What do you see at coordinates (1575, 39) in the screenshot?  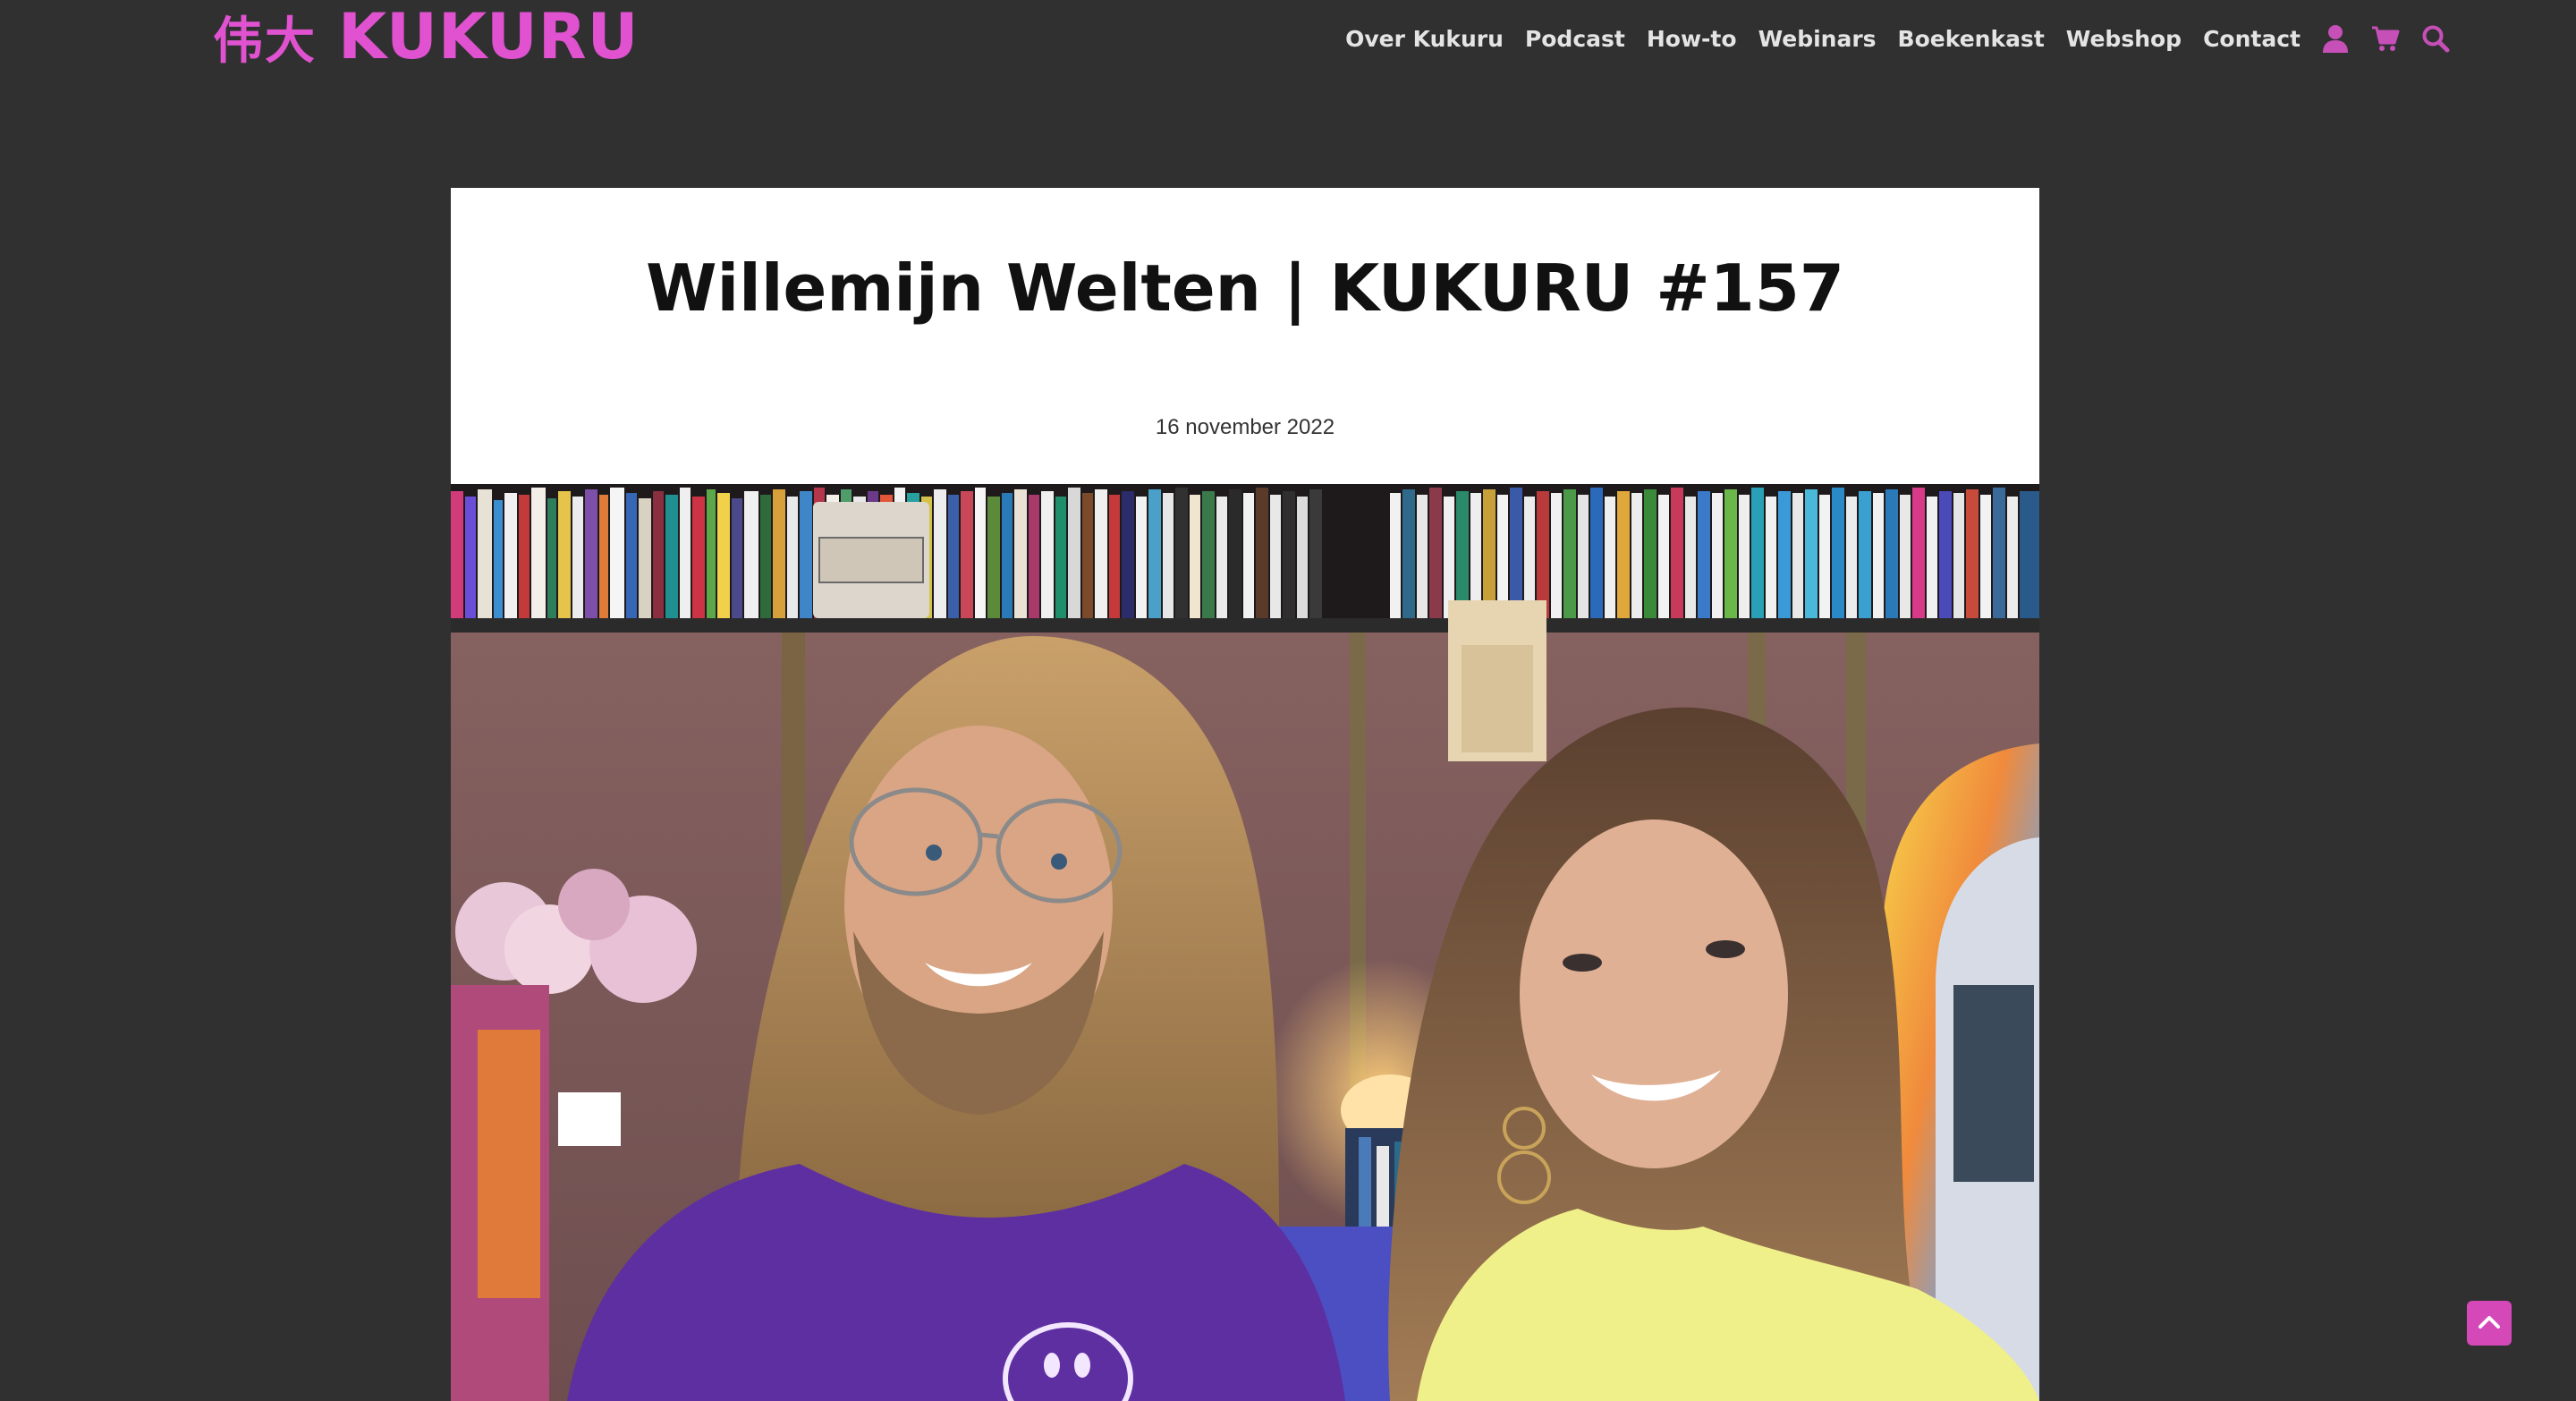 I see `nav-item-podcast: Podcast` at bounding box center [1575, 39].